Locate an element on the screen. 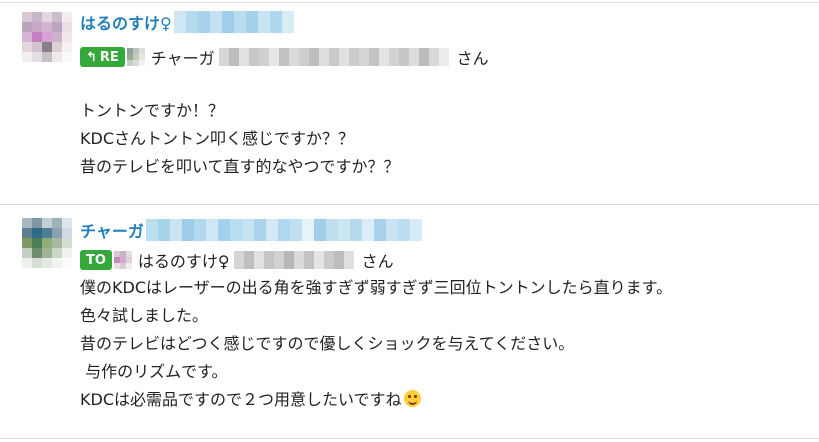  reply-arrow-icon: ↰ is located at coordinates (91, 57).